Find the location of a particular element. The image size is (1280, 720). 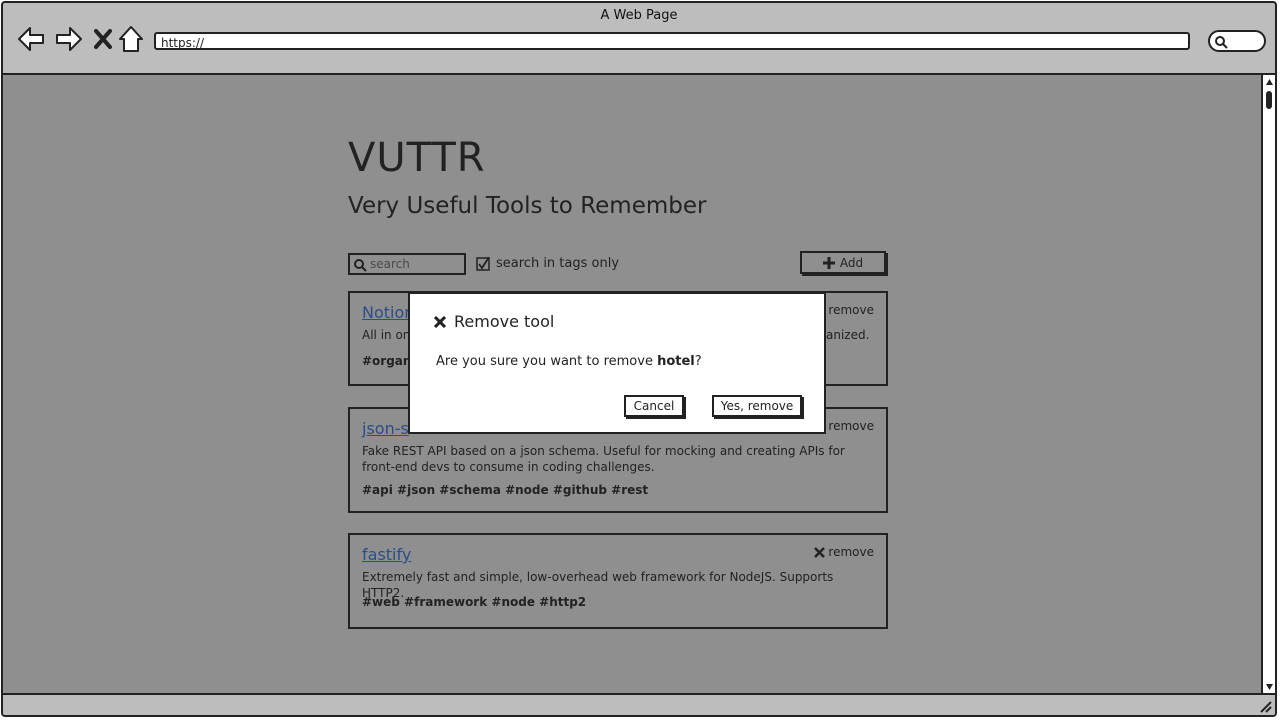

address-bar: https:// is located at coordinates (672, 41).